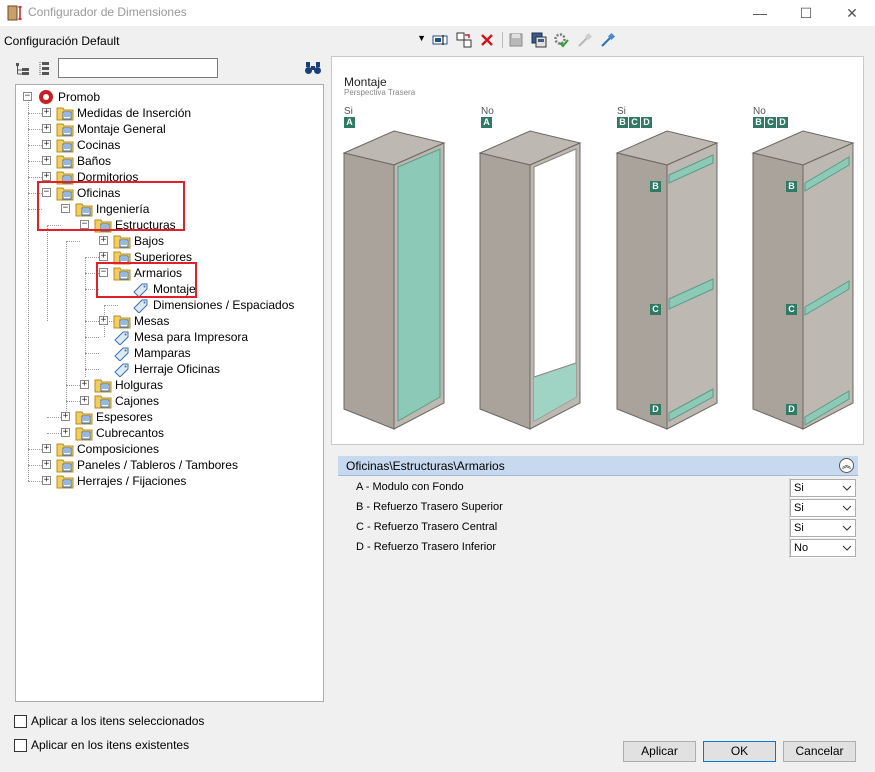  What do you see at coordinates (174, 369) in the screenshot?
I see `tree-item-herraje-oficinas: Herraje Oficinas` at bounding box center [174, 369].